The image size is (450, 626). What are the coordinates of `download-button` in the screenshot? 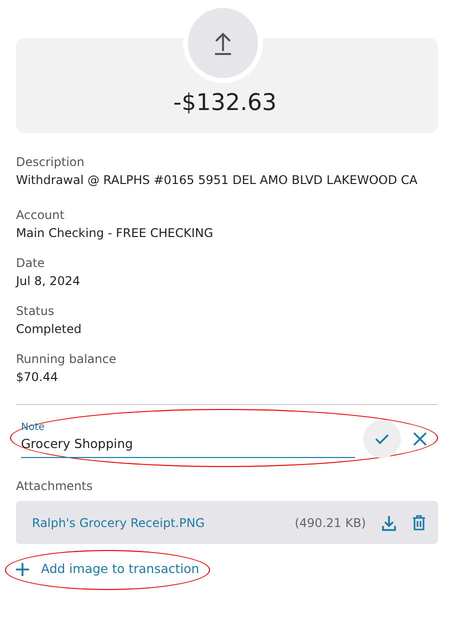 It's located at (389, 522).